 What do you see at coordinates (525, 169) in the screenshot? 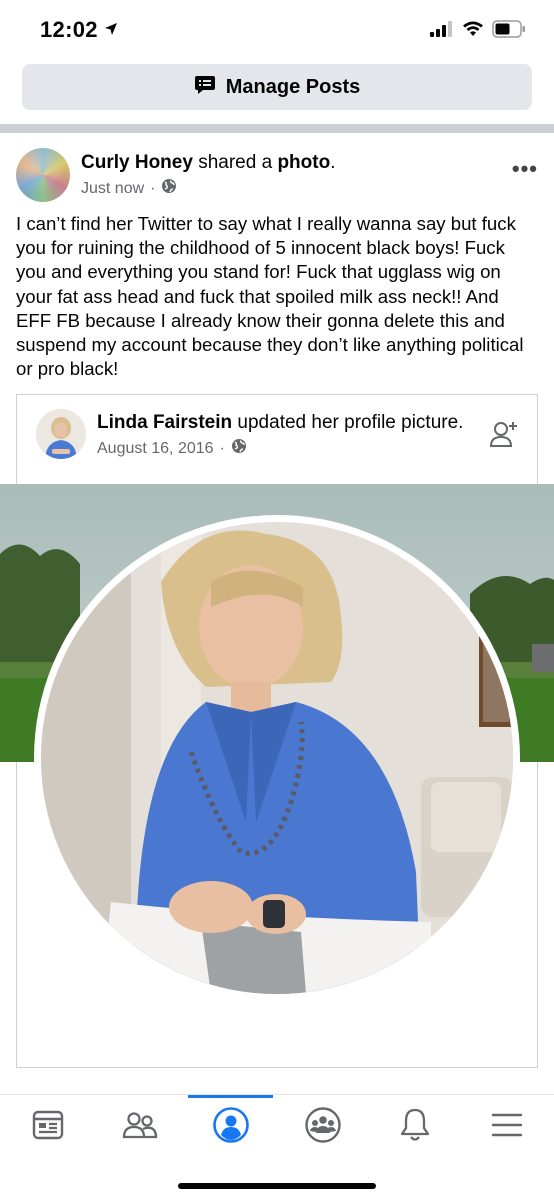
I see `more-options-icon: •••` at bounding box center [525, 169].